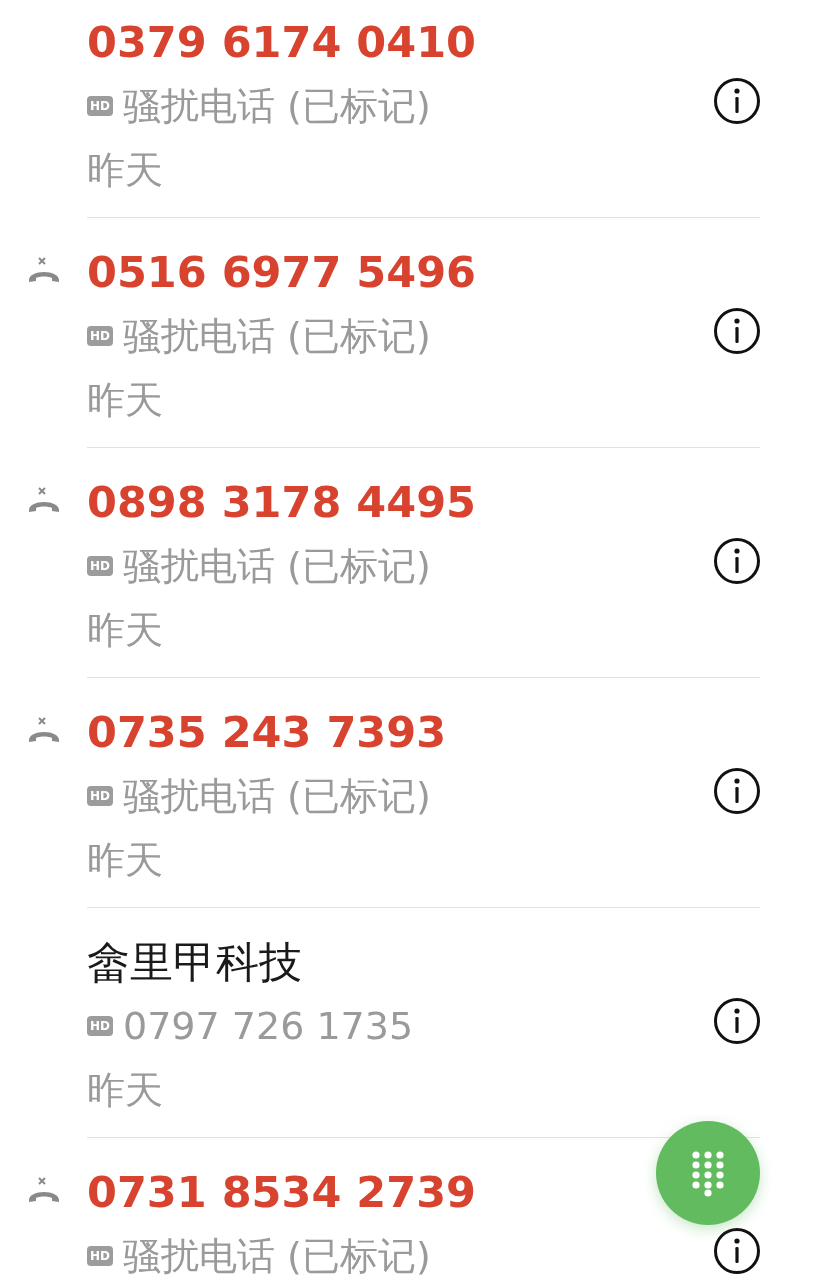 The image size is (813, 1280). I want to click on phone-number: 0797 726 1735, so click(268, 1026).